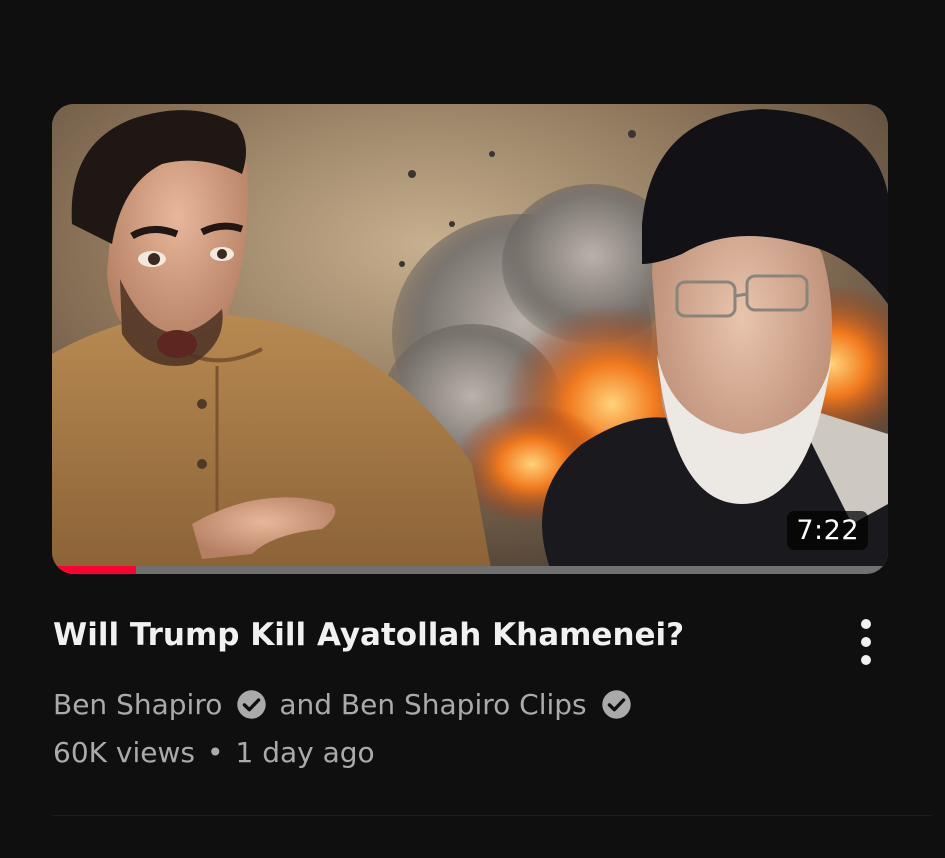  Describe the element at coordinates (827, 530) in the screenshot. I see `duration-badge: 7:22` at that location.